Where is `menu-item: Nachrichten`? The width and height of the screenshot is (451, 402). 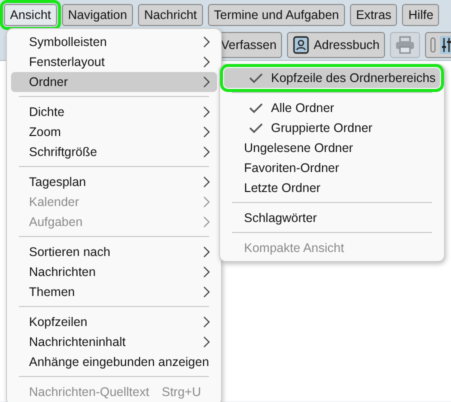
menu-item: Nachrichten is located at coordinates (114, 272).